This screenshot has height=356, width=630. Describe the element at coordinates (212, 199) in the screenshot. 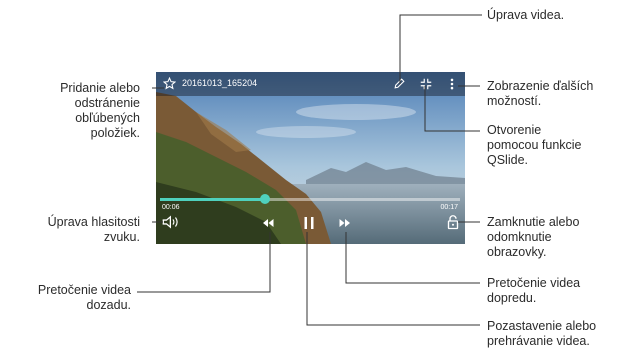

I see `seek-bar-progress` at that location.